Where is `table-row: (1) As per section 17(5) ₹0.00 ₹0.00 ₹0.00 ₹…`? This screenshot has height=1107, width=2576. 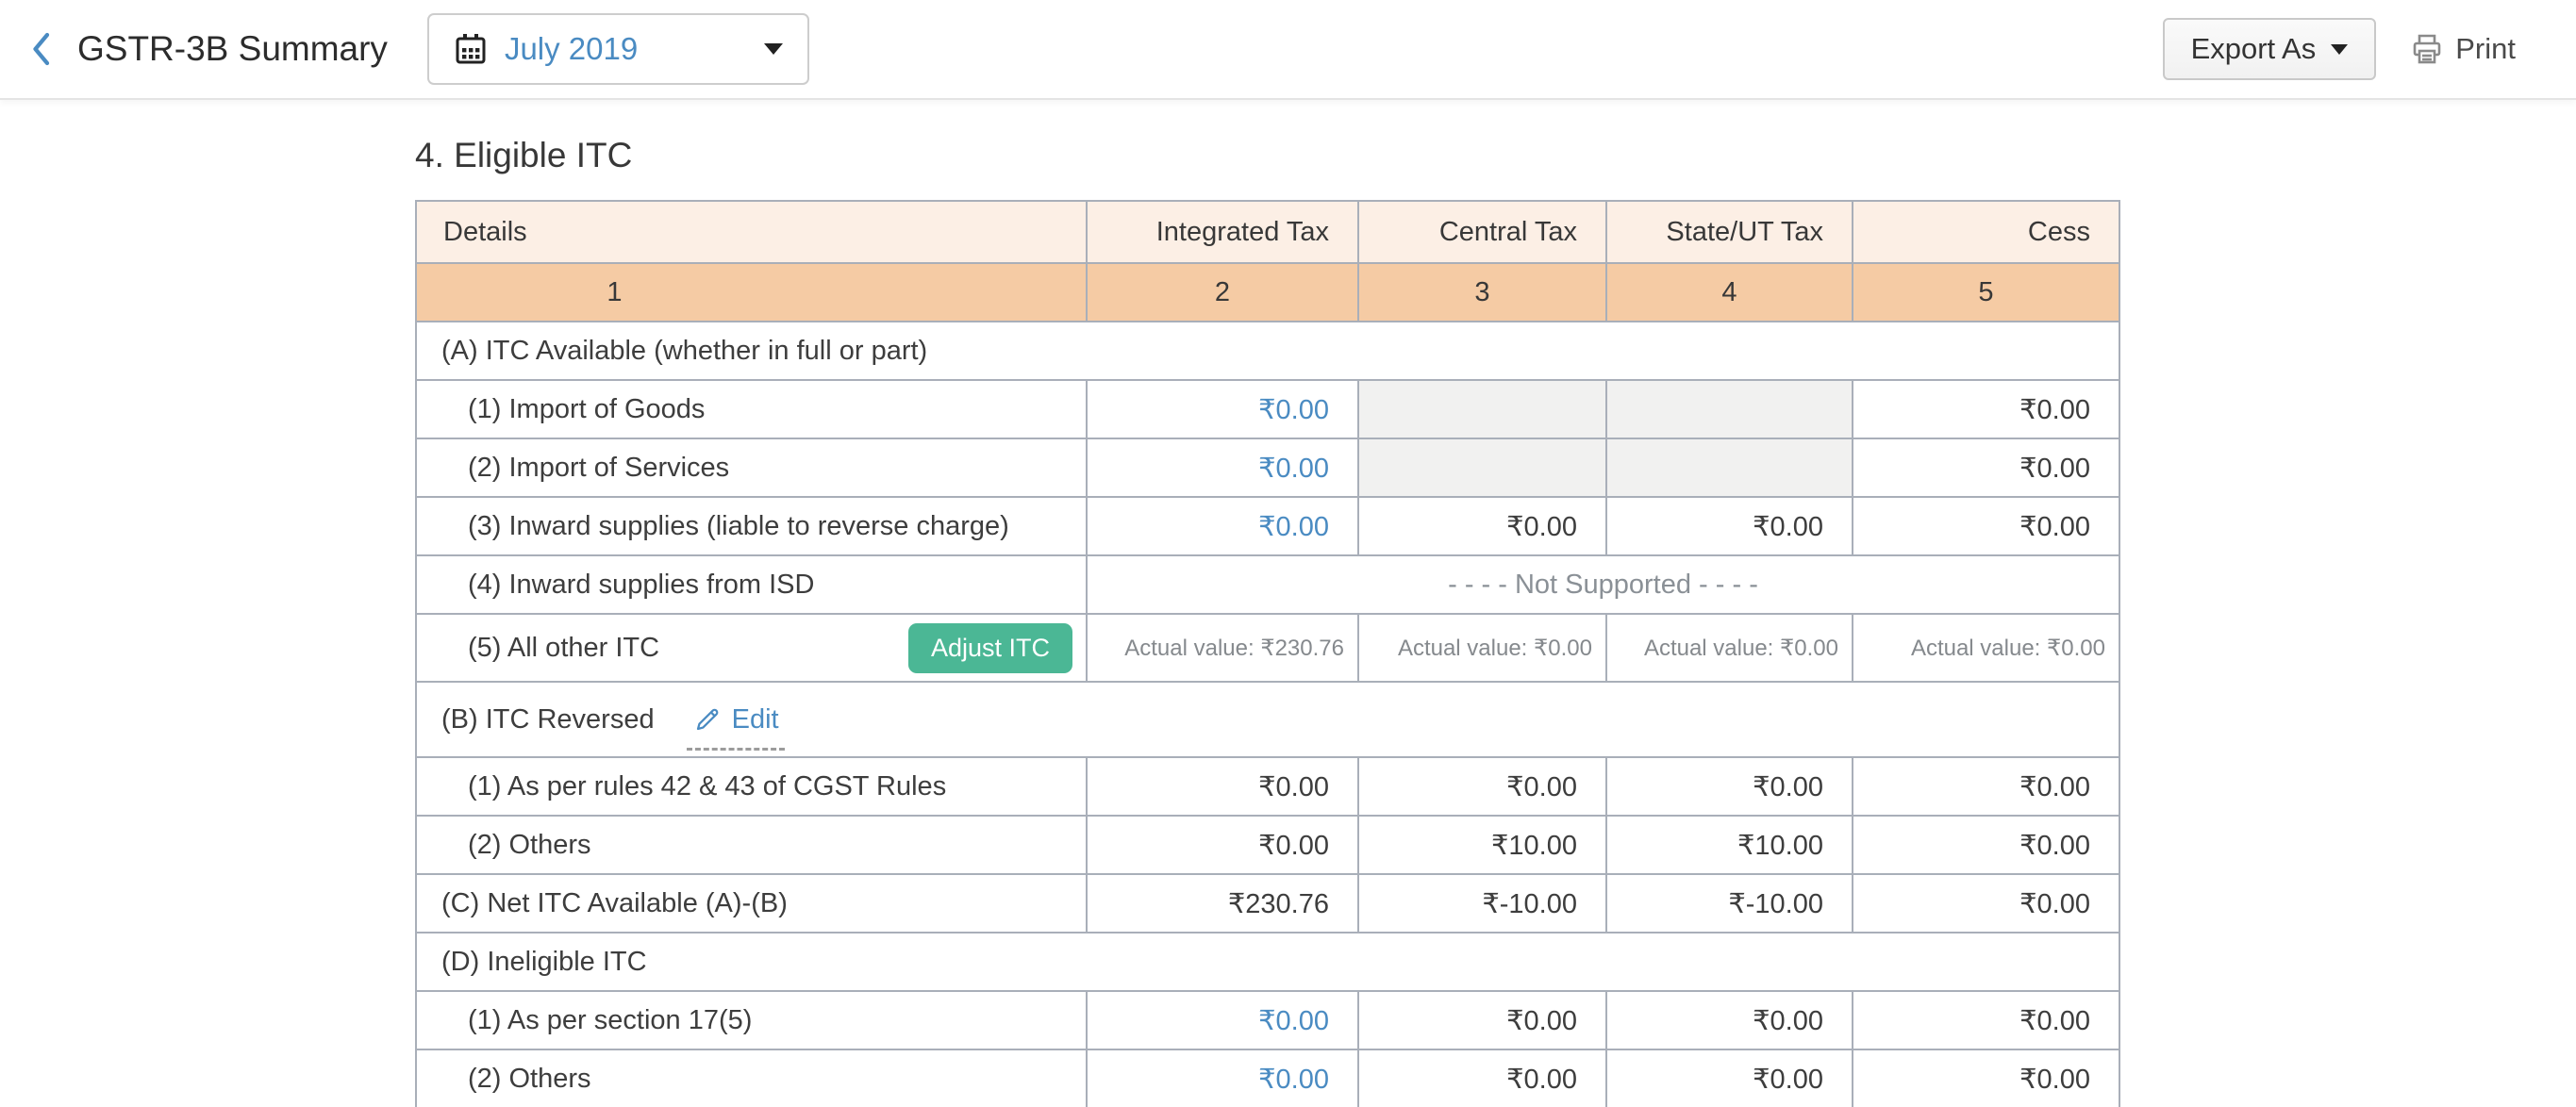 table-row: (1) As per section 17(5) ₹0.00 ₹0.00 ₹0.00 ₹… is located at coordinates (1268, 1020).